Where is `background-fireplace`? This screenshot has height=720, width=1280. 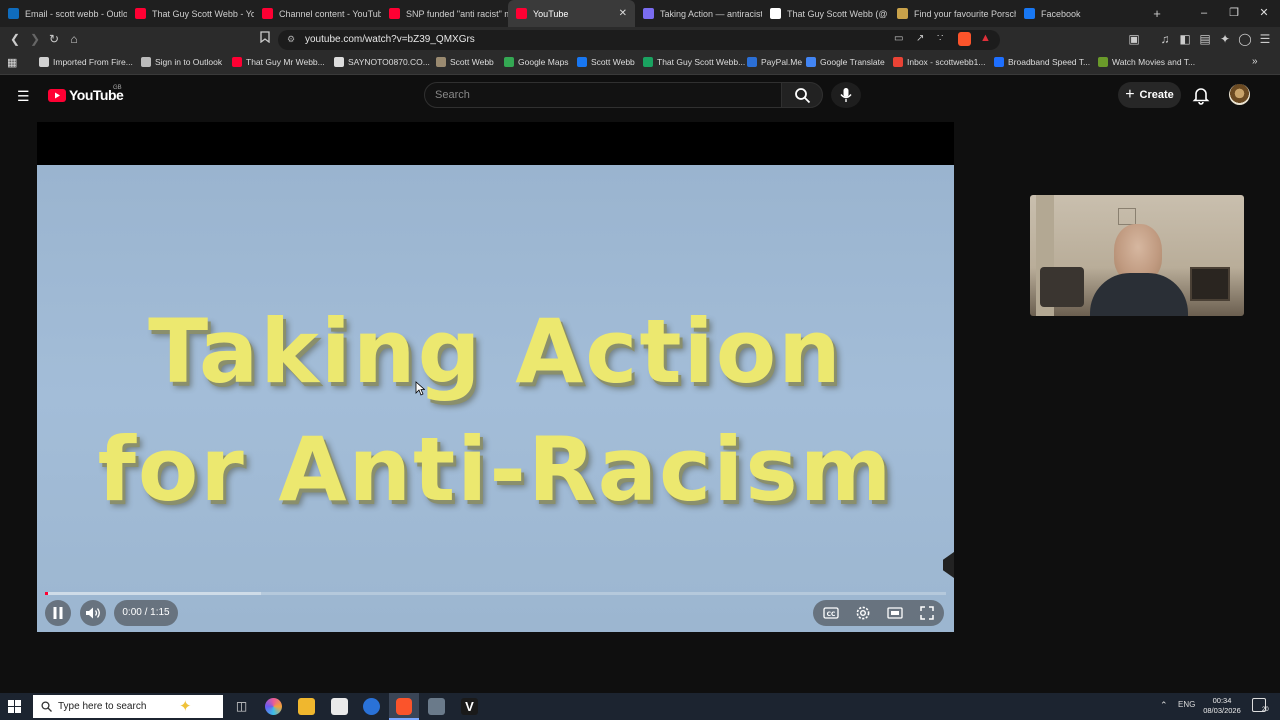 background-fireplace is located at coordinates (1210, 284).